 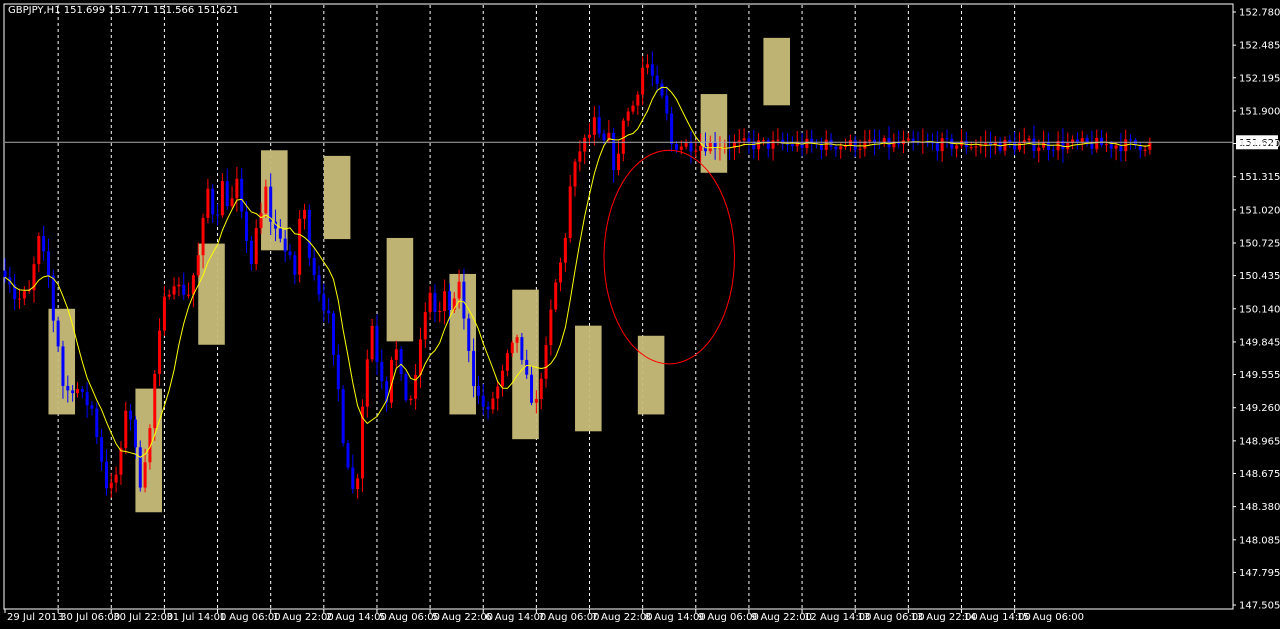 What do you see at coordinates (409, 617) in the screenshot?
I see `x-tick-label: 5 Aug 06:00` at bounding box center [409, 617].